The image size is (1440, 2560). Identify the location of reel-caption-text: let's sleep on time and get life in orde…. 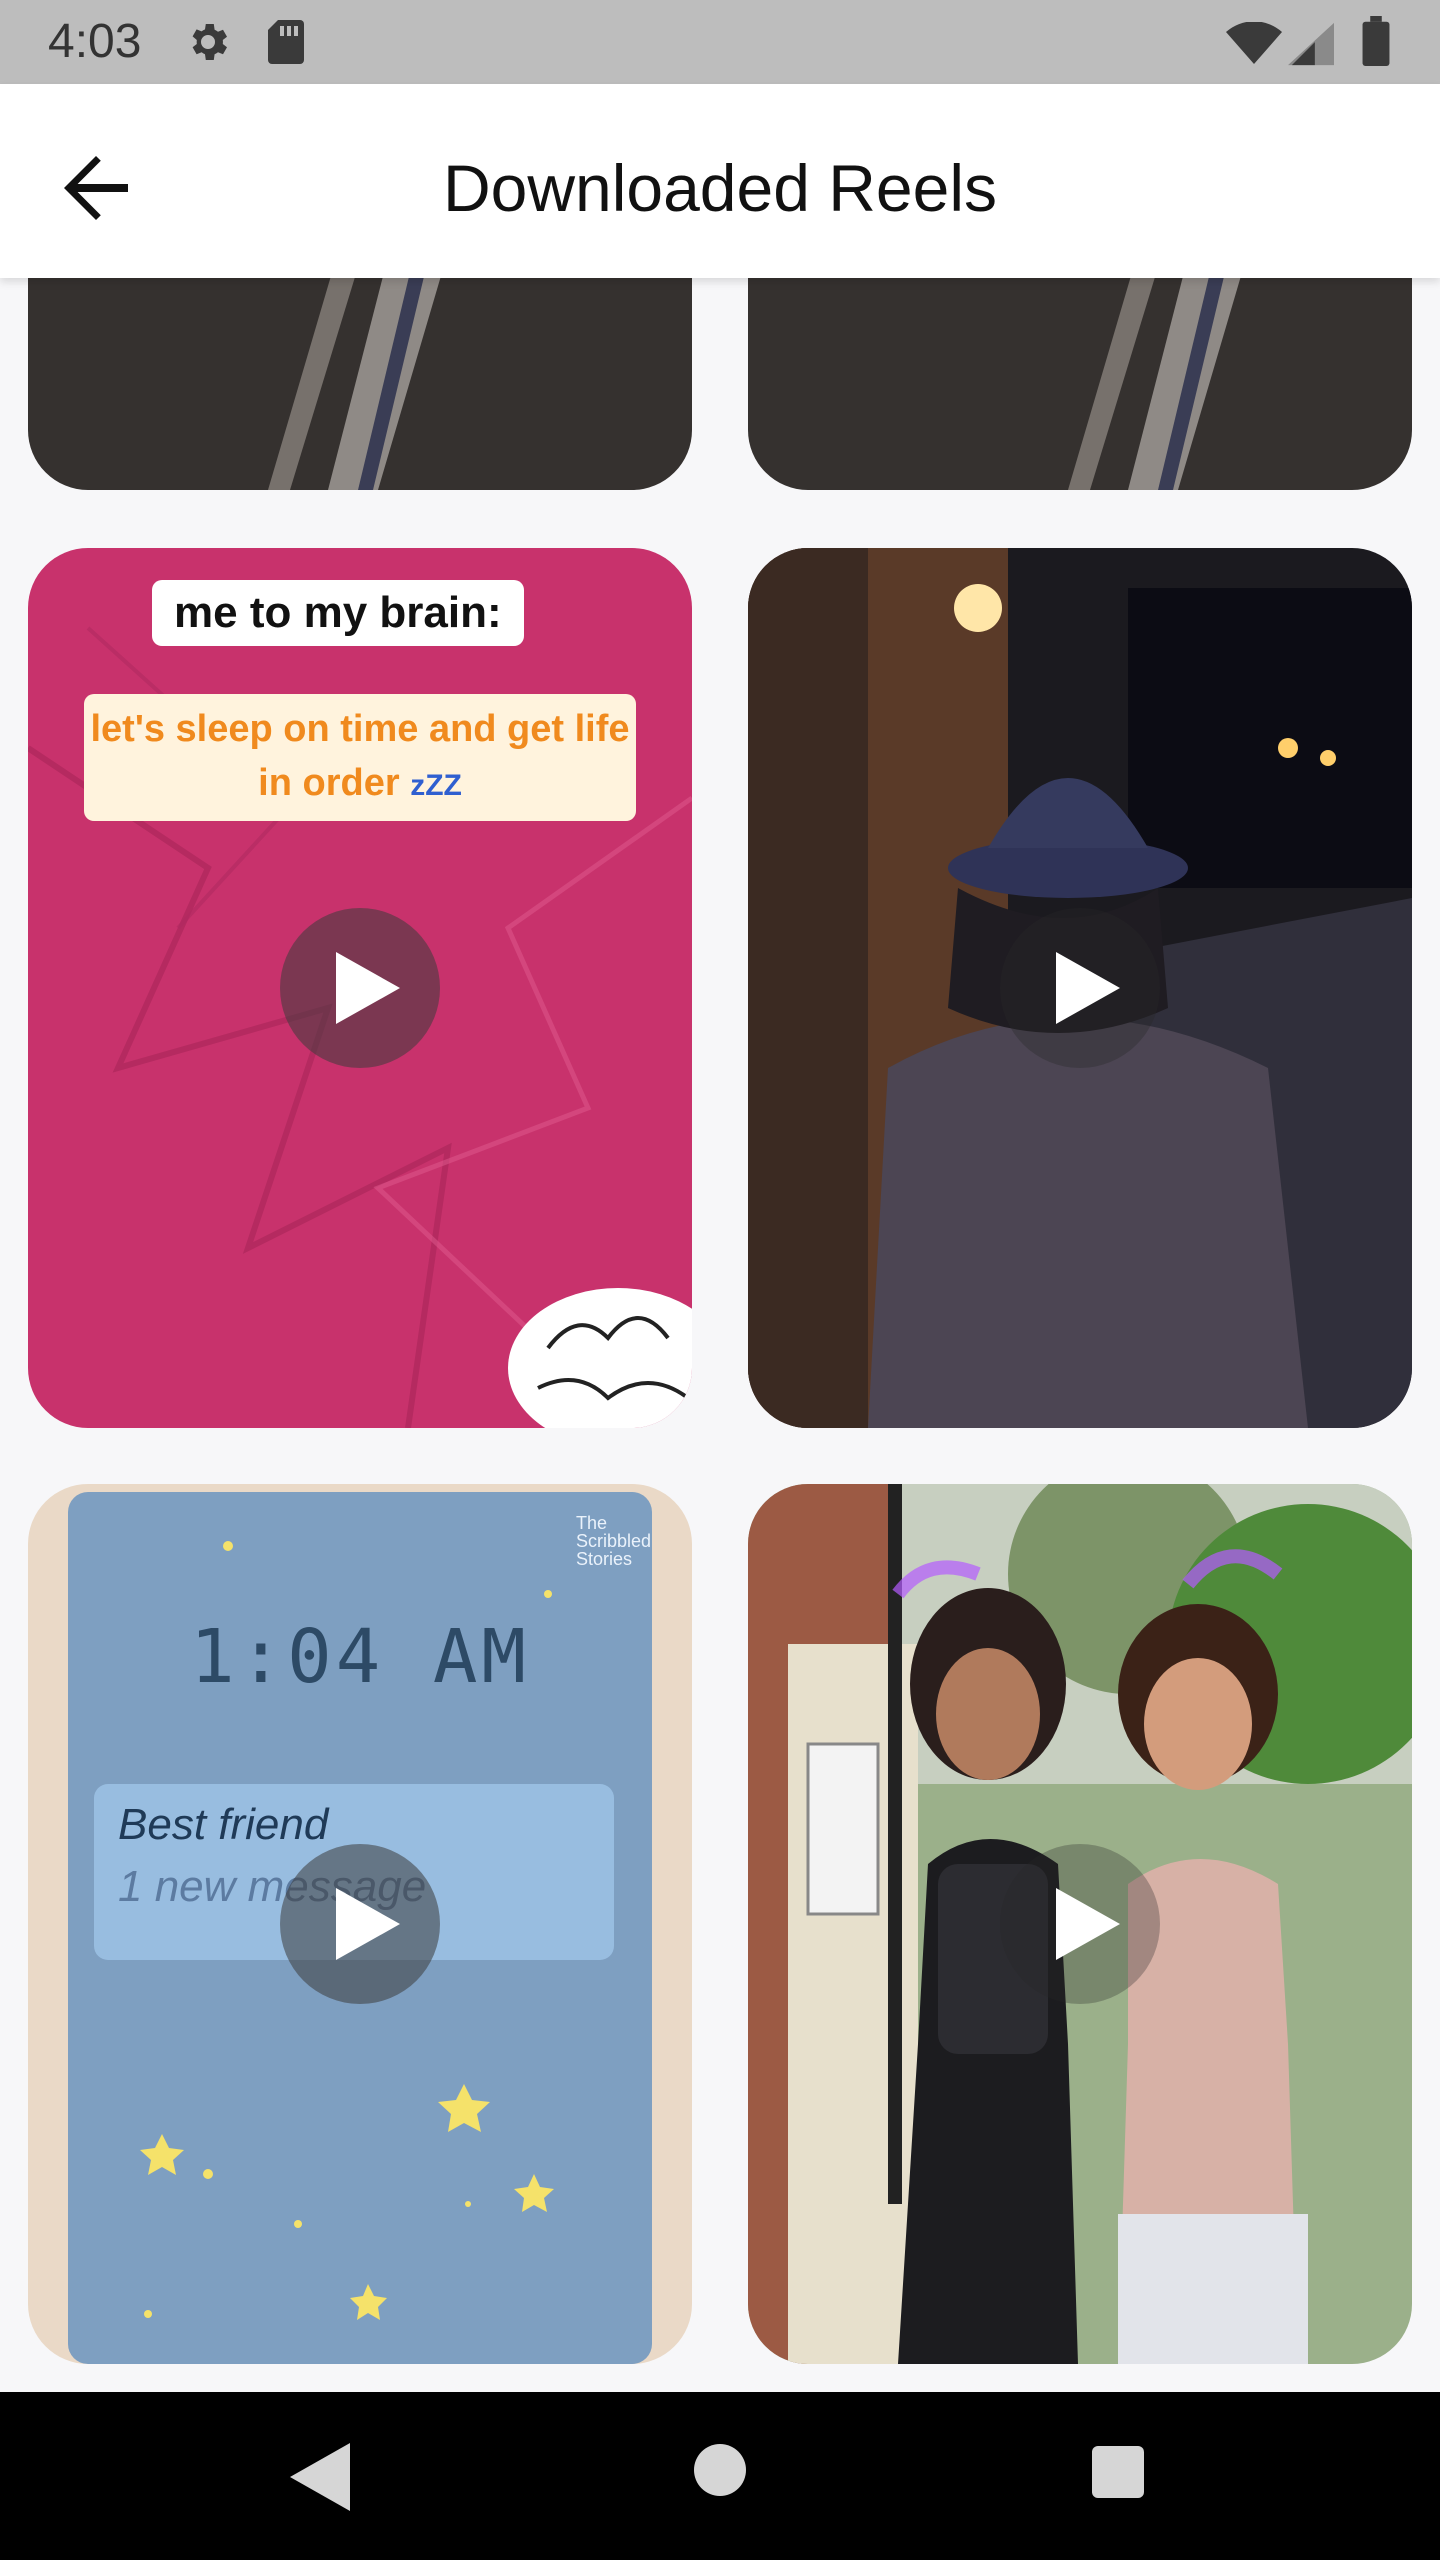
(360, 756).